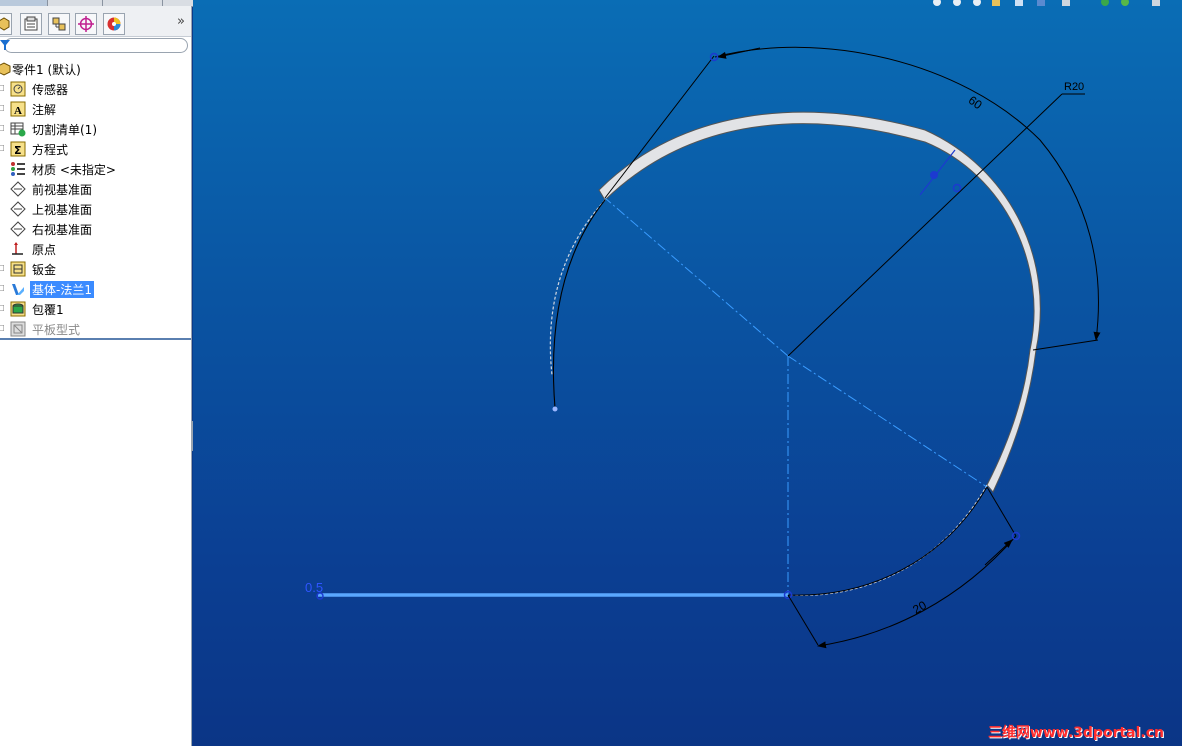 The image size is (1182, 746). Describe the element at coordinates (95, 289) in the screenshot. I see `tree-item-base-flange: 基体-法兰1` at that location.